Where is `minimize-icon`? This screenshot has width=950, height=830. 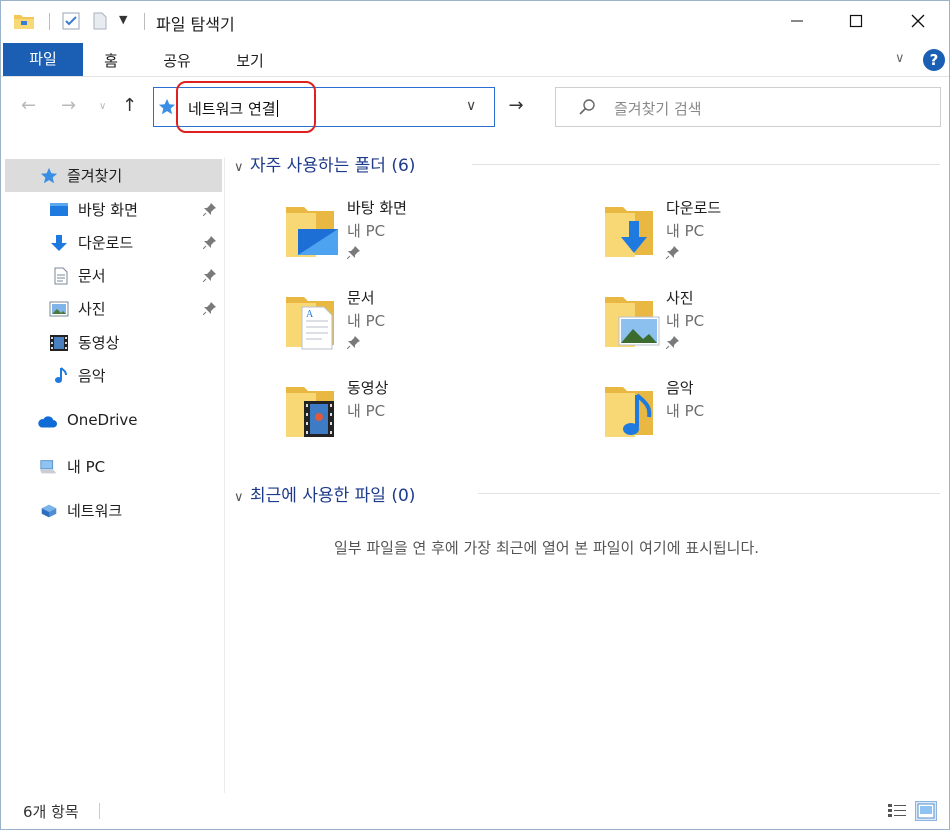 minimize-icon is located at coordinates (797, 21).